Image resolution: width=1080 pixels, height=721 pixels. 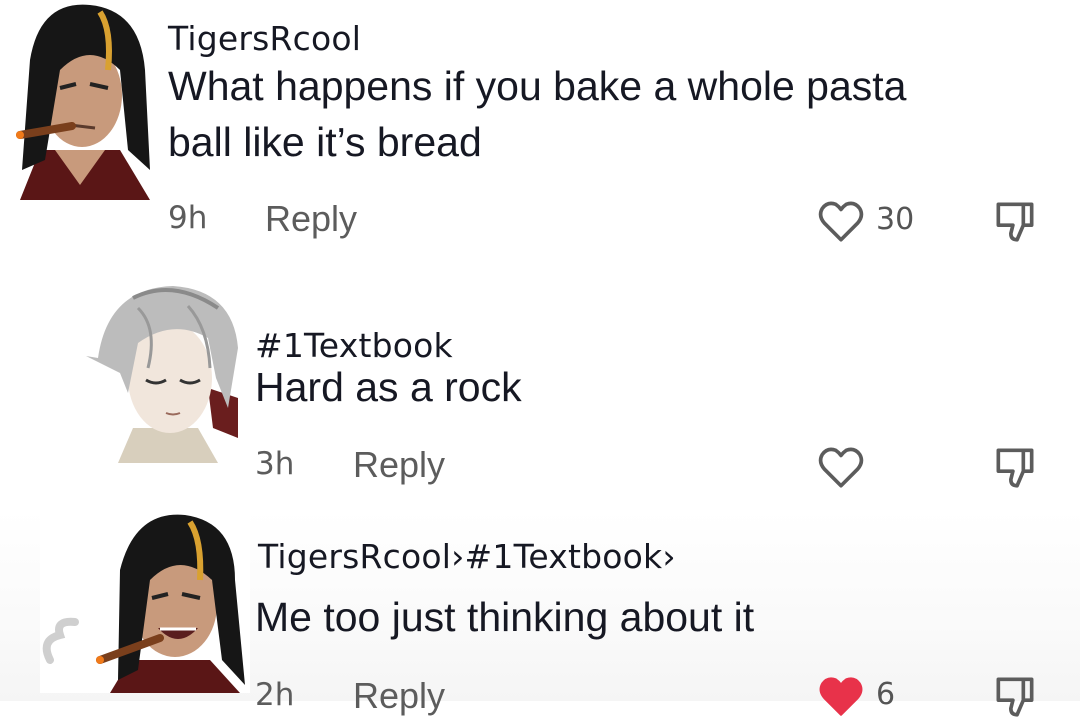 I want to click on comment-username: TigersRcool›#1Textbook›, so click(x=467, y=556).